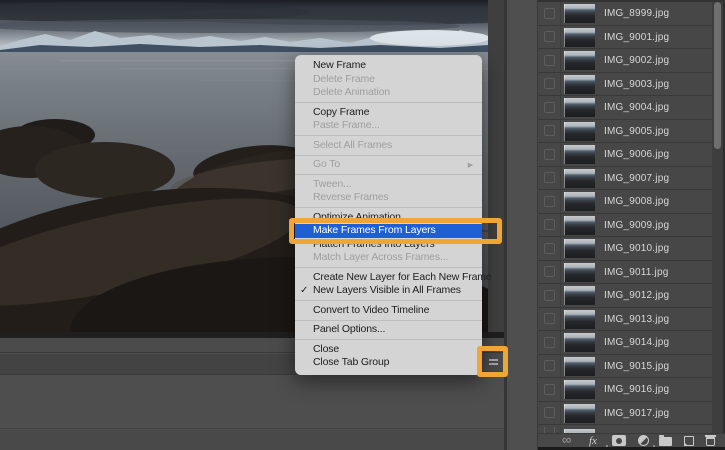 This screenshot has height=450, width=725. Describe the element at coordinates (631, 390) in the screenshot. I see `layer-row: IMG_9016.jpg` at that location.